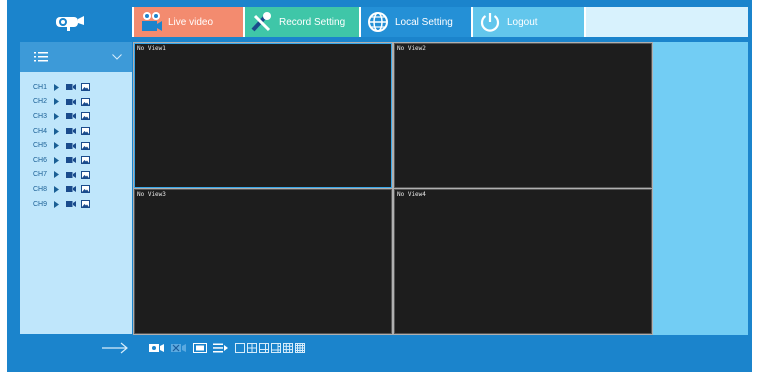 The height and width of the screenshot is (372, 758). I want to click on power-icon, so click(490, 22).